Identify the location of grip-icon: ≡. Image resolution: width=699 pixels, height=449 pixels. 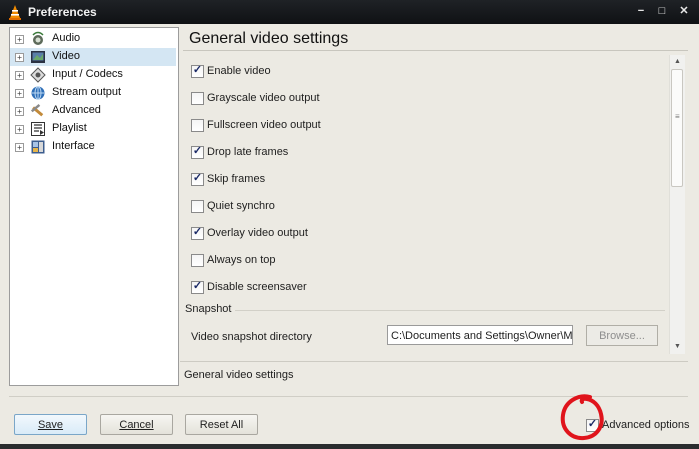
(677, 116).